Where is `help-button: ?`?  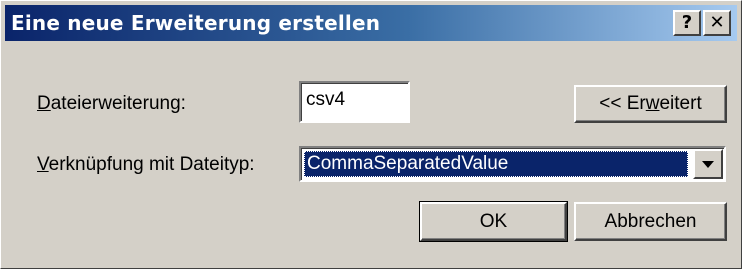 help-button: ? is located at coordinates (687, 23).